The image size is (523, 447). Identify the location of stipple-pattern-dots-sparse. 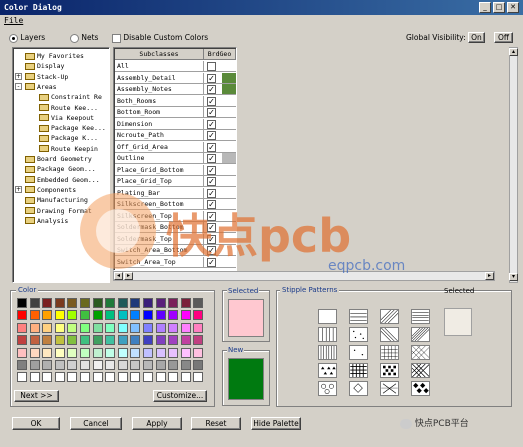
(358, 352).